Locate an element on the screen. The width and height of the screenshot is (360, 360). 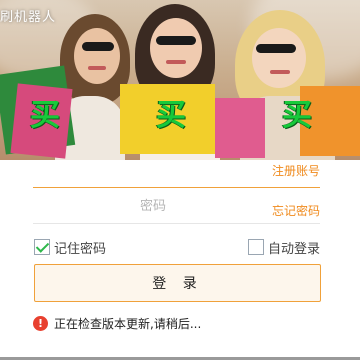
remember-password-option: 记住密码 is located at coordinates (70, 247).